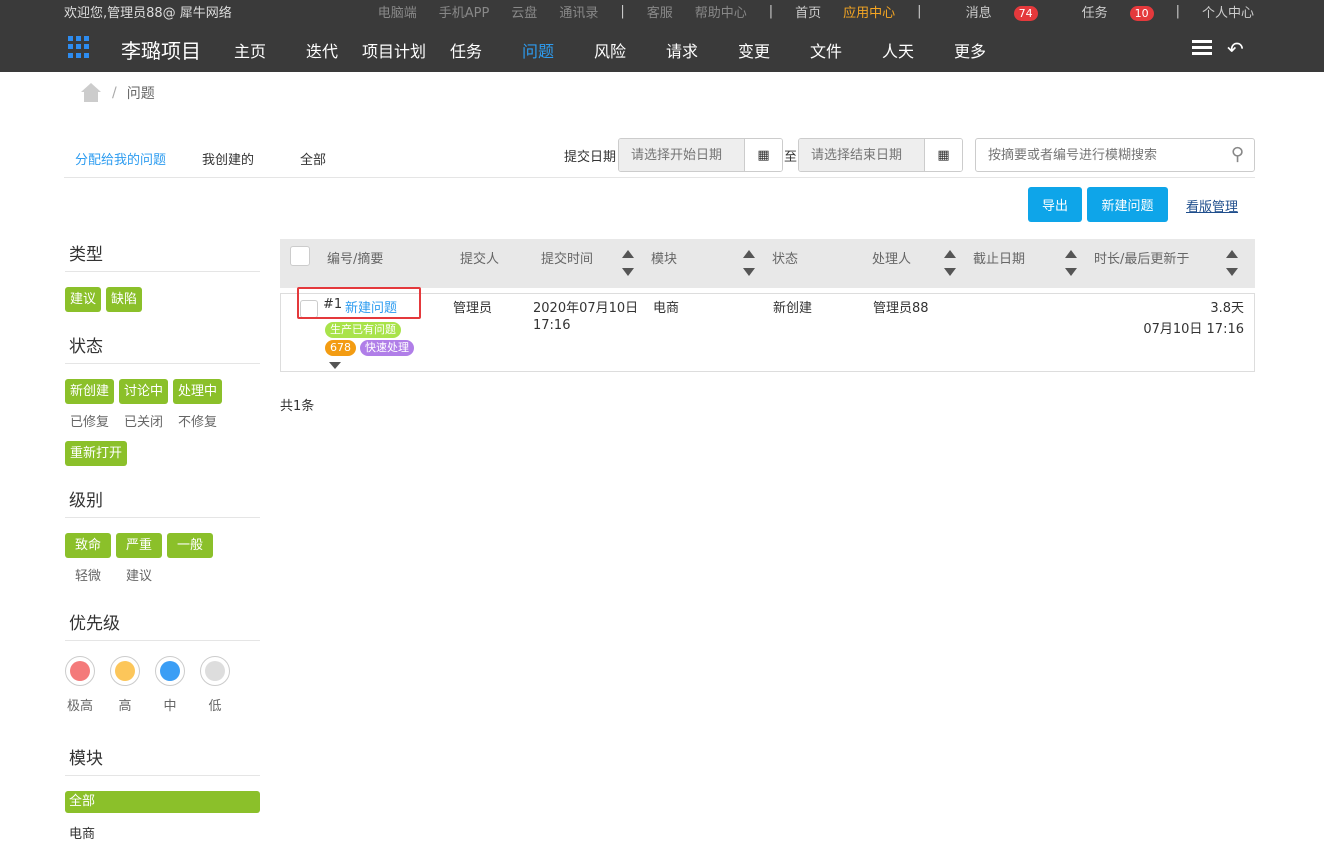 This screenshot has height=842, width=1324. I want to click on submit-date: 2020年07月10日, so click(586, 308).